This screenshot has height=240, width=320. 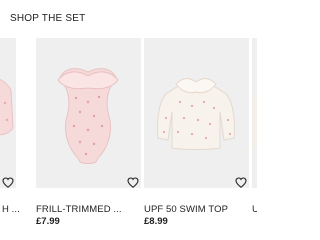 I want to click on product-price: £8.99, so click(x=156, y=221).